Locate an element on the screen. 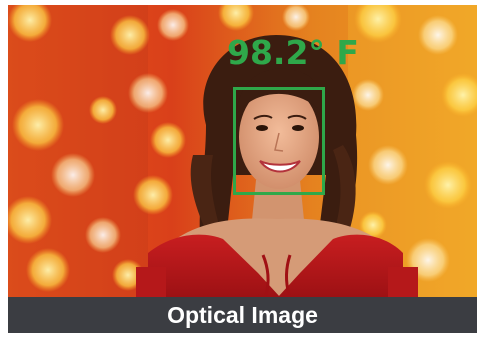 The width and height of the screenshot is (485, 338). caption-label: Optical Image is located at coordinates (242, 314).